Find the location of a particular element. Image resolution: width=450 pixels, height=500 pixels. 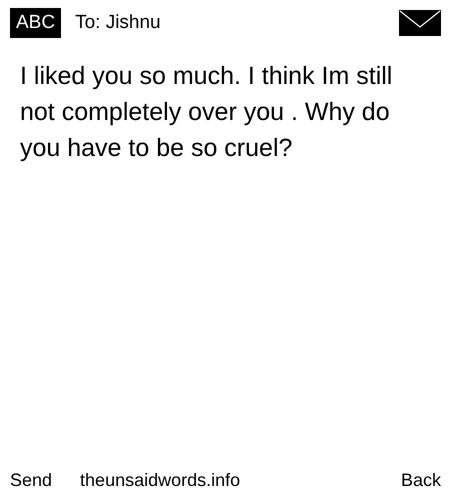

input-mode-badge: ABC is located at coordinates (36, 23).